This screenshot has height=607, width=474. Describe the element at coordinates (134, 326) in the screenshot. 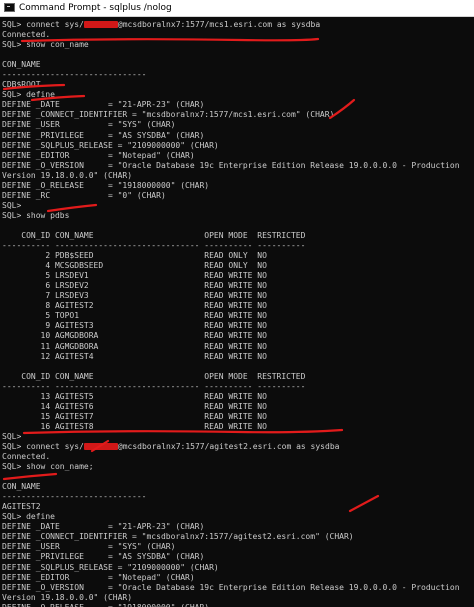

I see `console-text: 9 AGITEST3 READ WRITE NO` at that location.